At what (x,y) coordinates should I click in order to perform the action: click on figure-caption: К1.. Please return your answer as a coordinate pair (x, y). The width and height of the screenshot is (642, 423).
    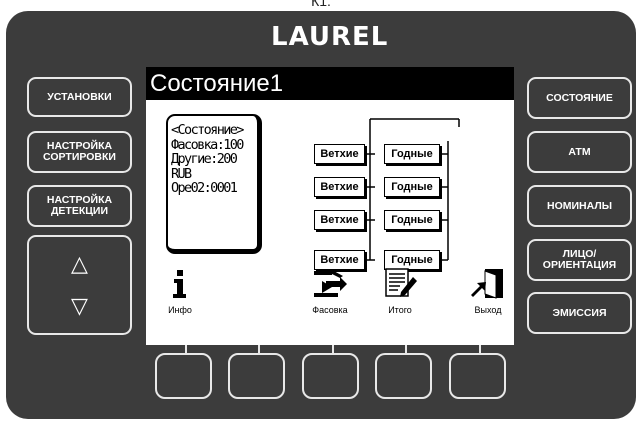
    Looking at the image, I should click on (321, 4).